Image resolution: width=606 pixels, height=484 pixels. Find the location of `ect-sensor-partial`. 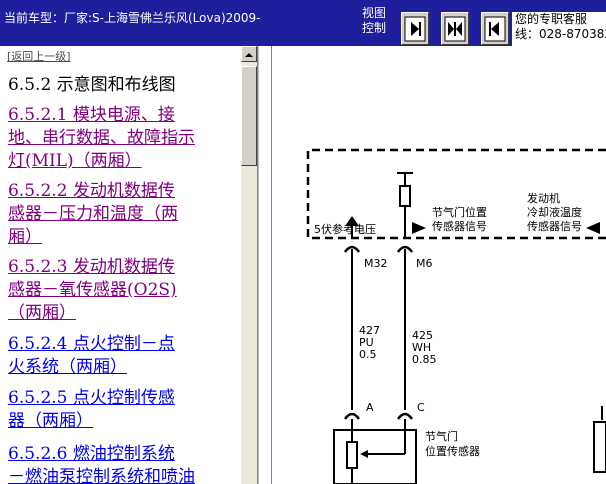

ect-sensor-partial is located at coordinates (599, 447).